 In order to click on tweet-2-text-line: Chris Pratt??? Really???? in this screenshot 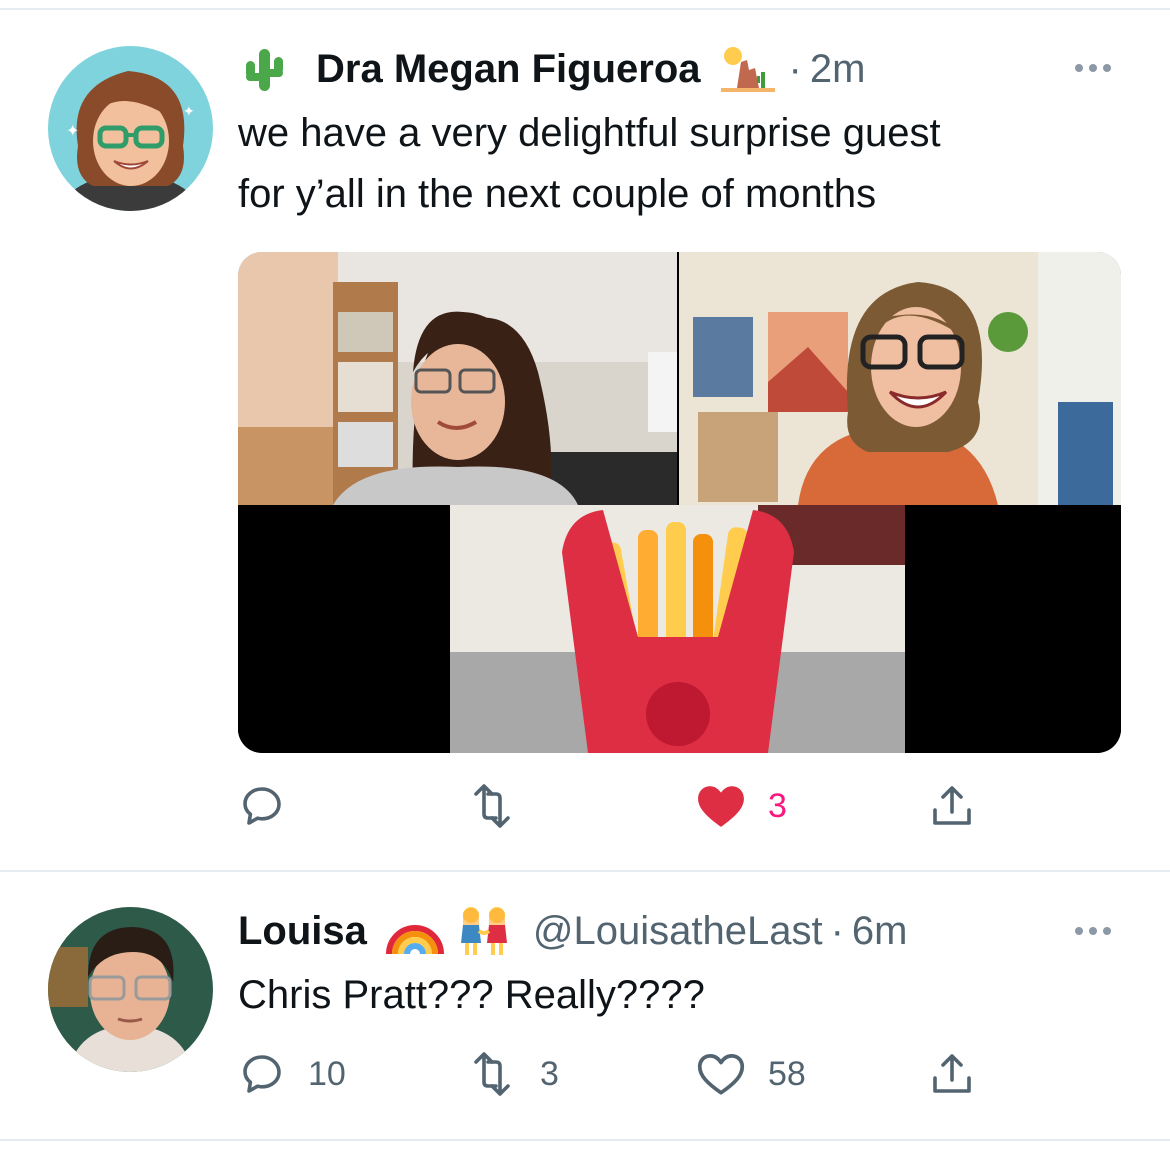, I will do `click(471, 995)`.